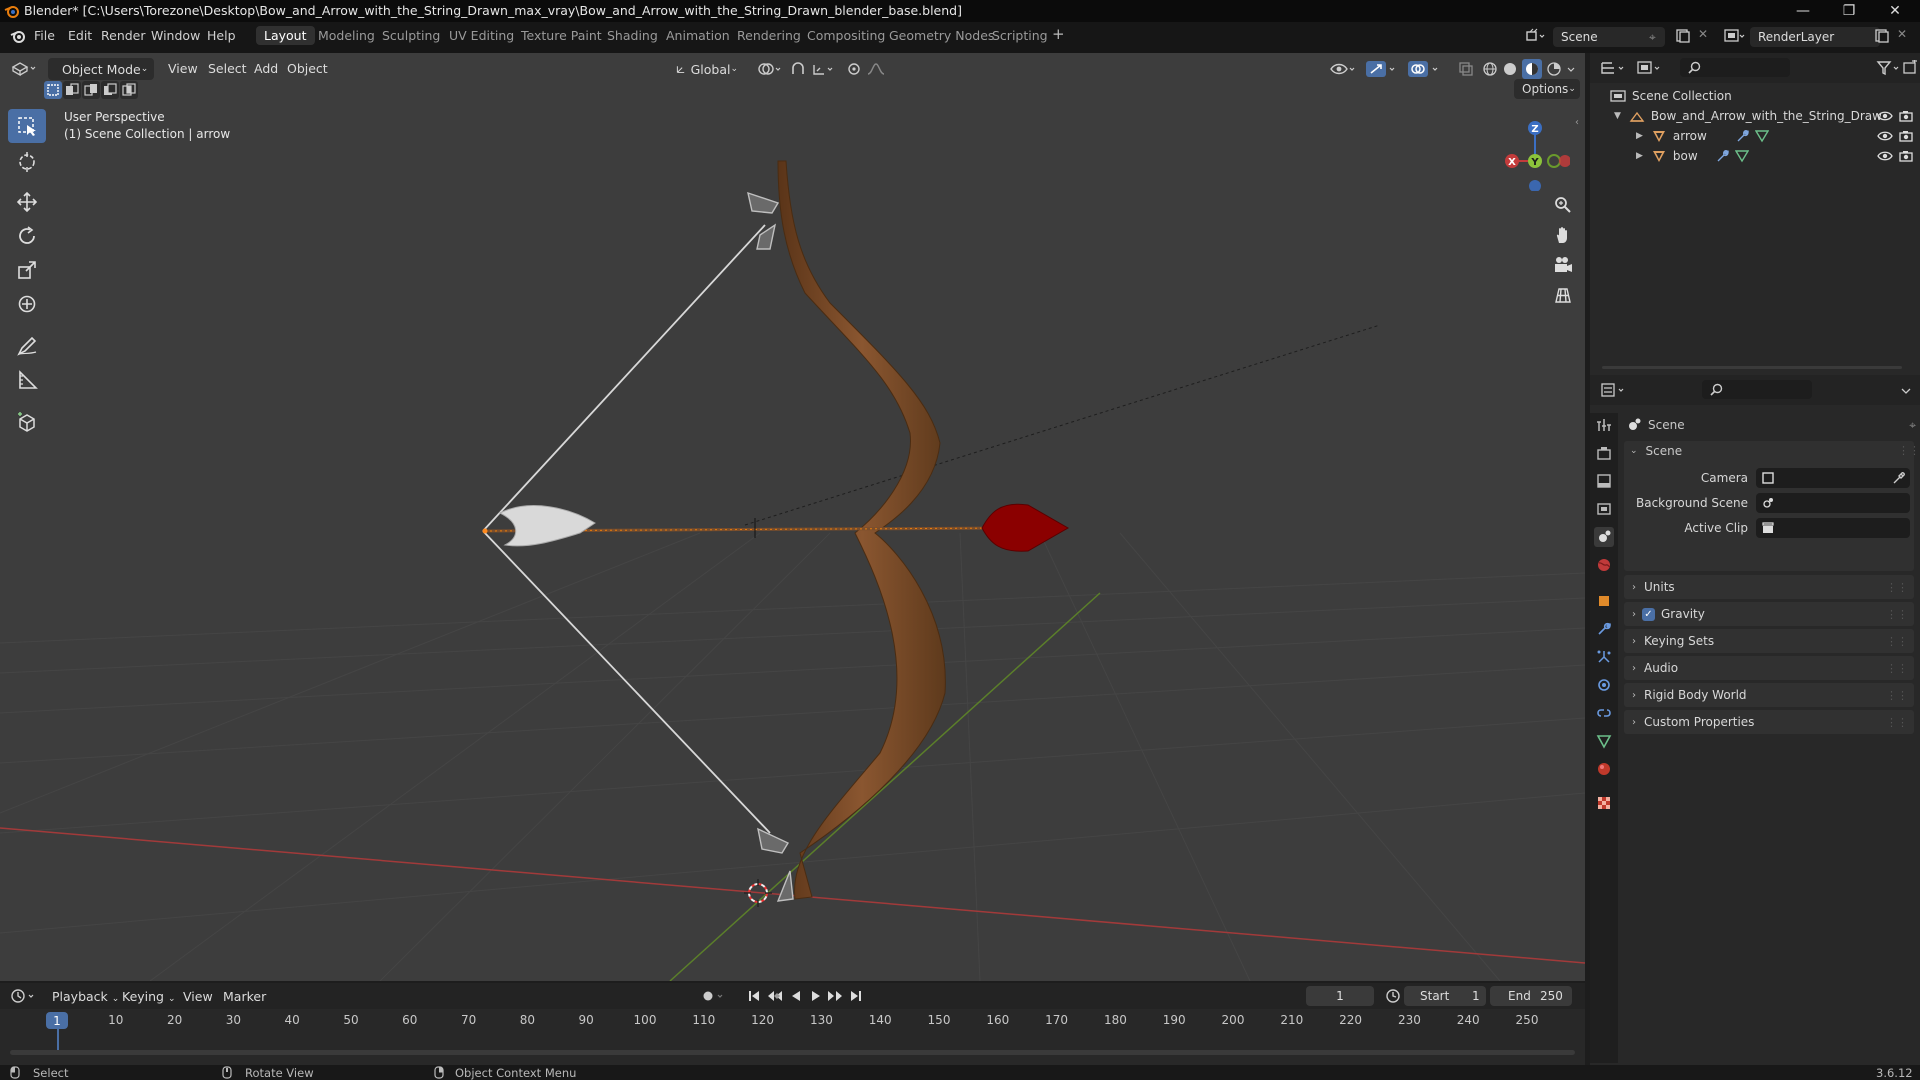  I want to click on menu-file: File, so click(44, 35).